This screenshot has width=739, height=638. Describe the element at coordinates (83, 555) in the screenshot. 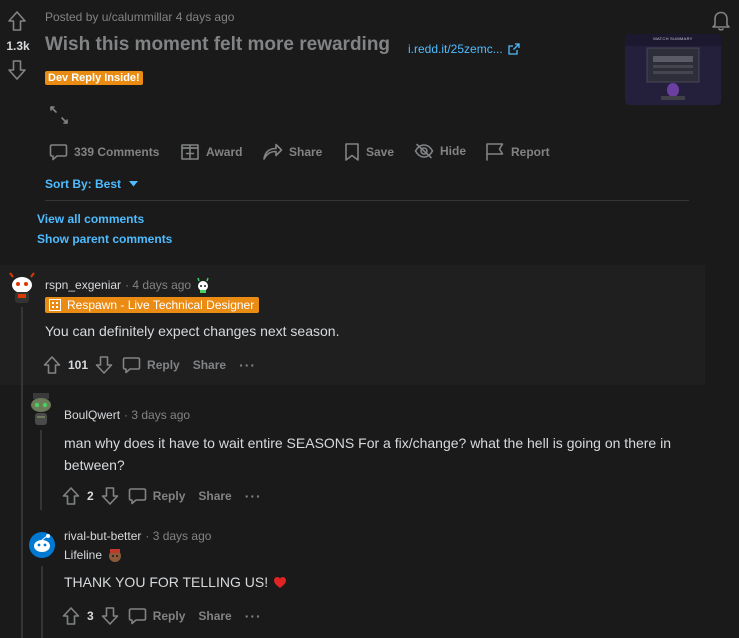

I see `user-flair-text: Lifeline` at that location.